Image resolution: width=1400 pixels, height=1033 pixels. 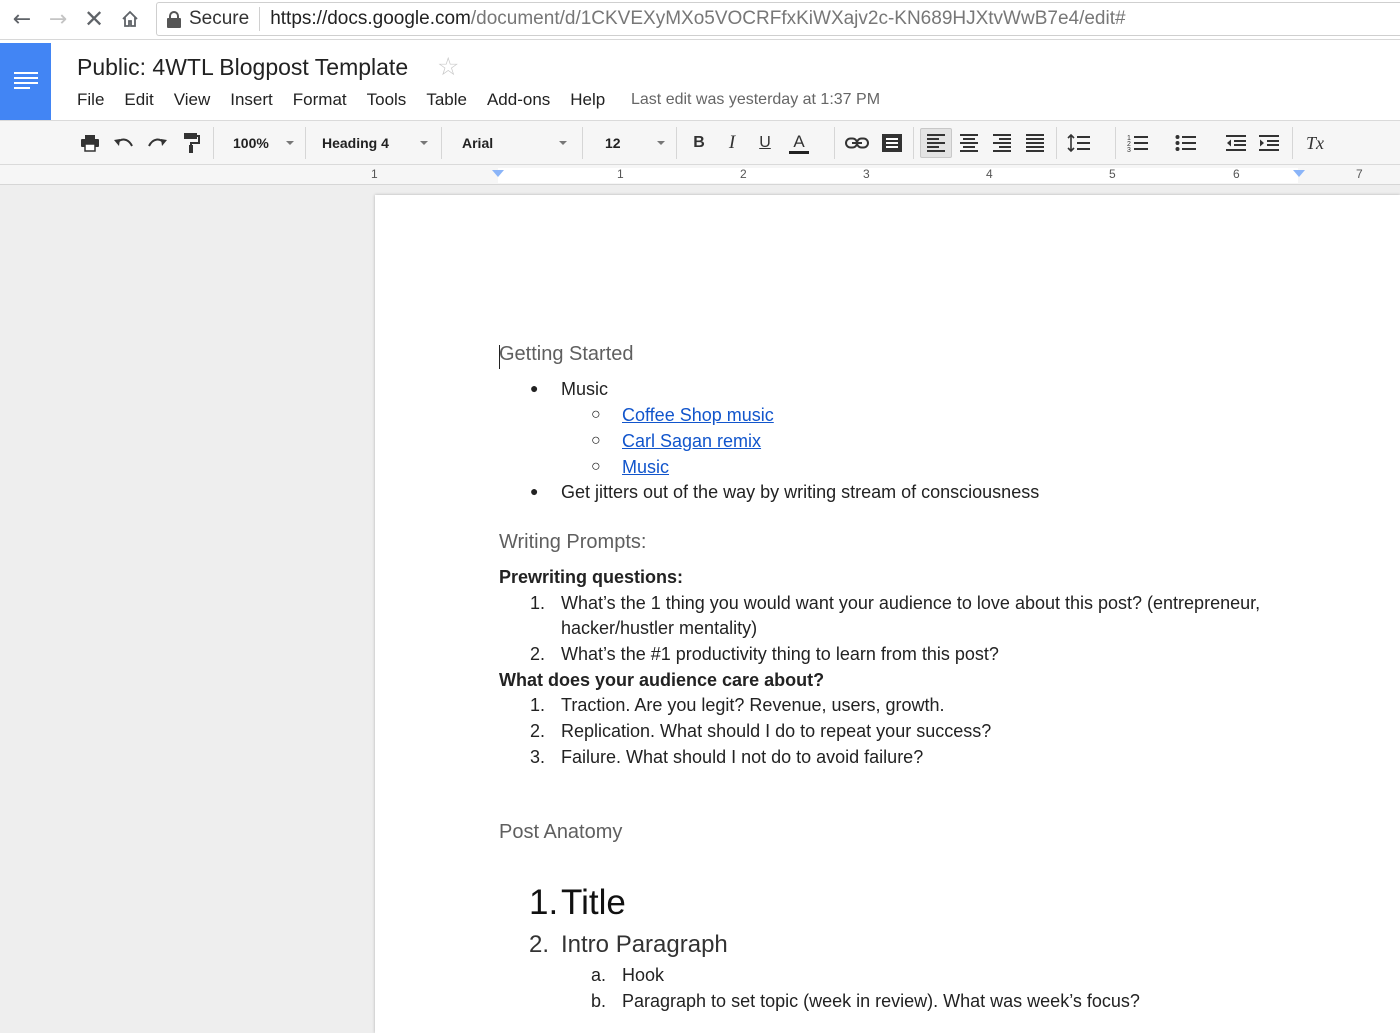 What do you see at coordinates (90, 143) in the screenshot?
I see `print-button` at bounding box center [90, 143].